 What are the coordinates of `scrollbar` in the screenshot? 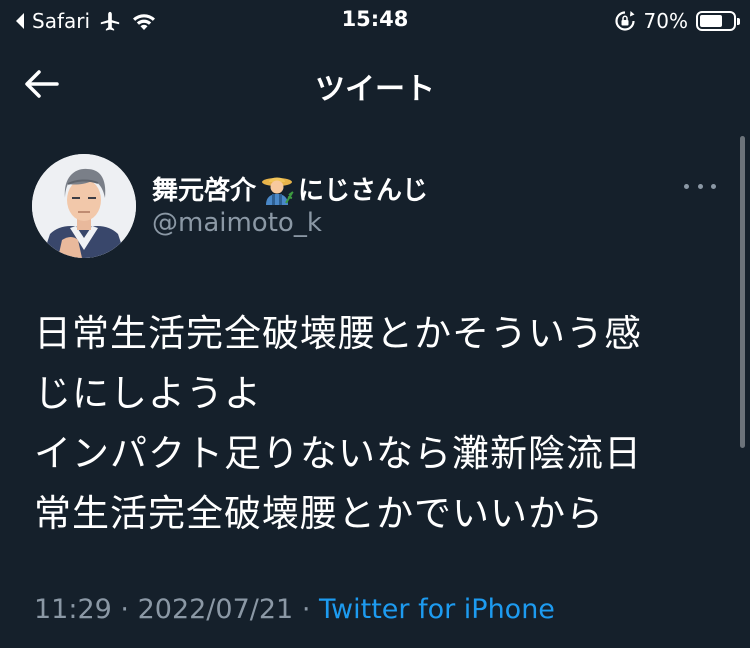 It's located at (742, 292).